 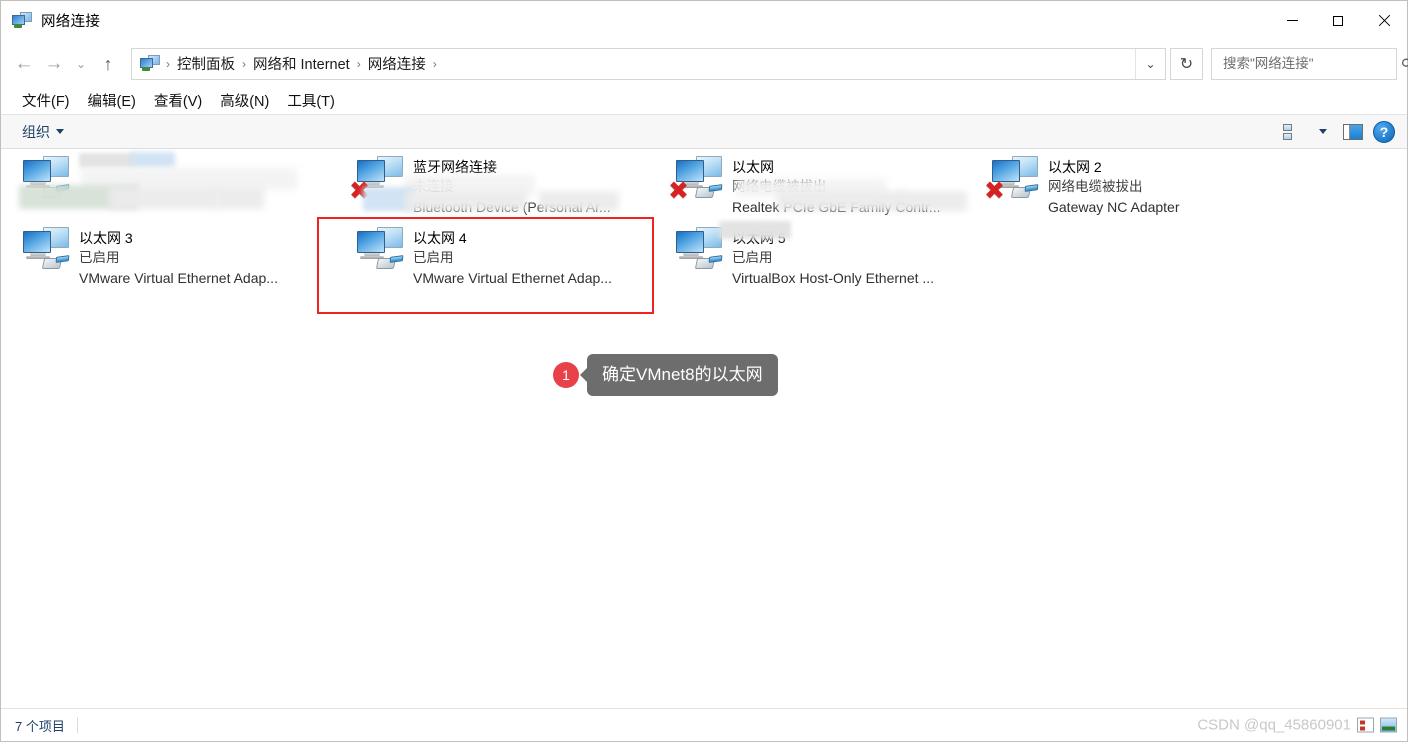 I want to click on menu-item-view: 查看(V), so click(x=178, y=100).